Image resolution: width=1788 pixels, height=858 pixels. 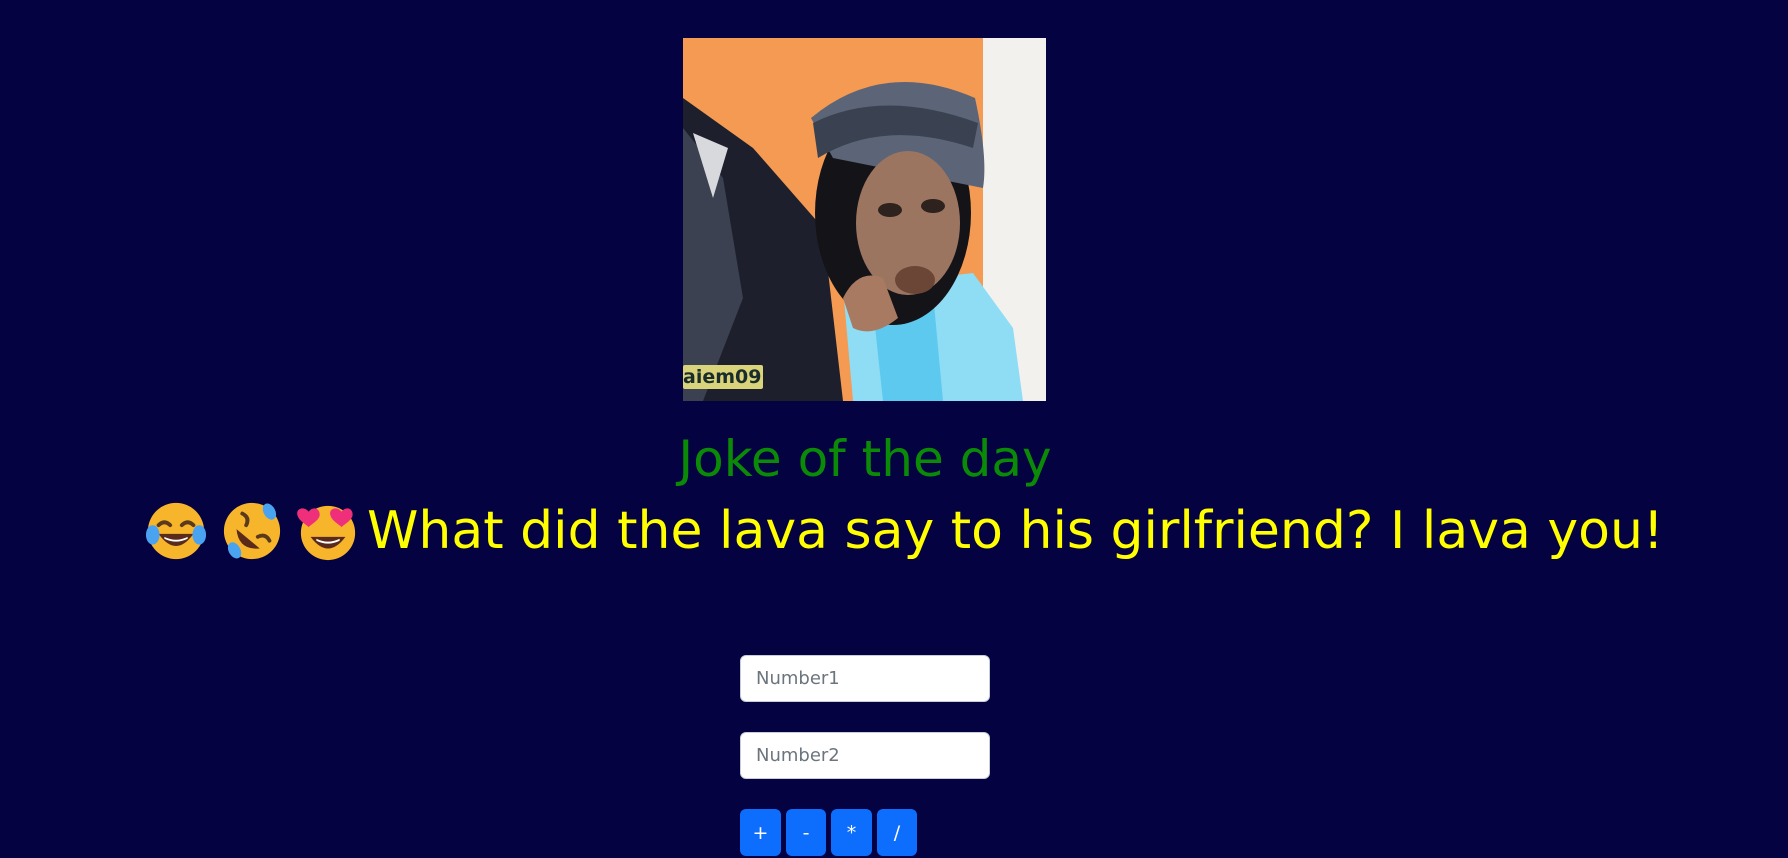 I want to click on meme-picture, so click(x=864, y=219).